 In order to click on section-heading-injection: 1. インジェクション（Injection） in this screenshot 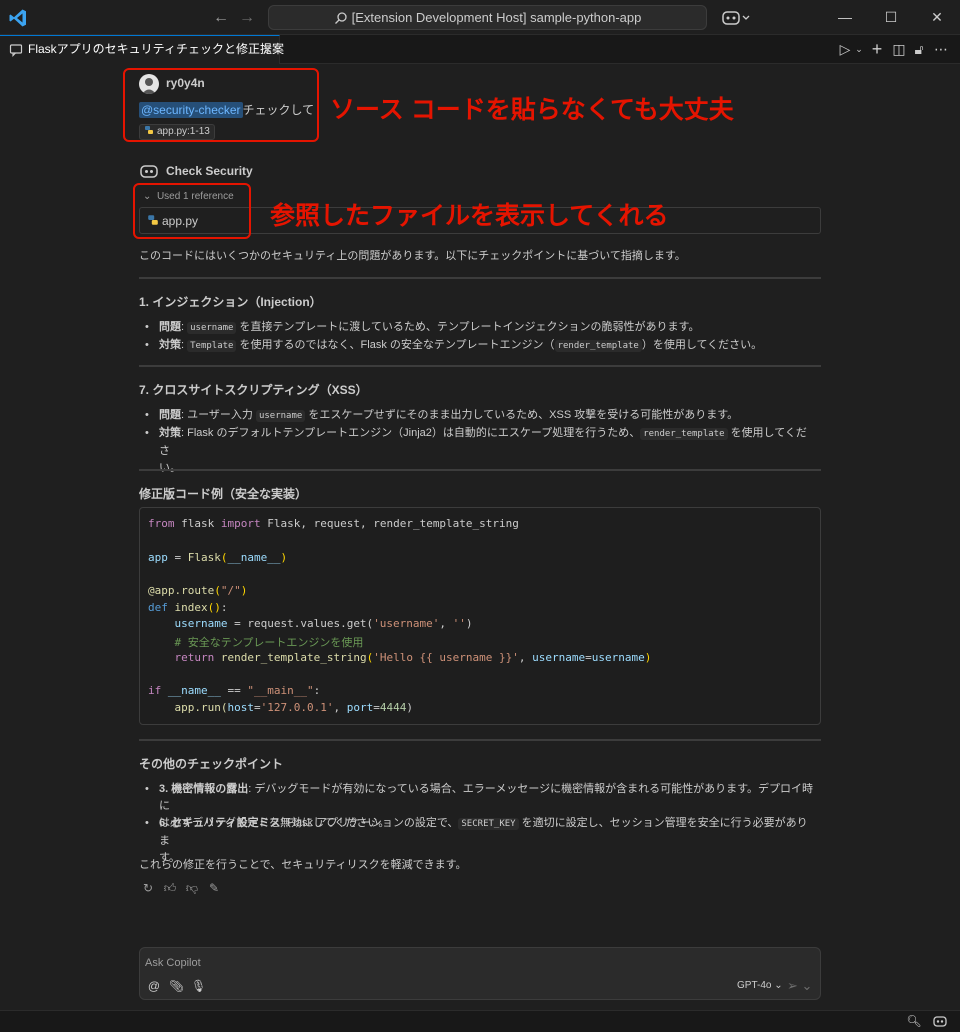, I will do `click(230, 302)`.